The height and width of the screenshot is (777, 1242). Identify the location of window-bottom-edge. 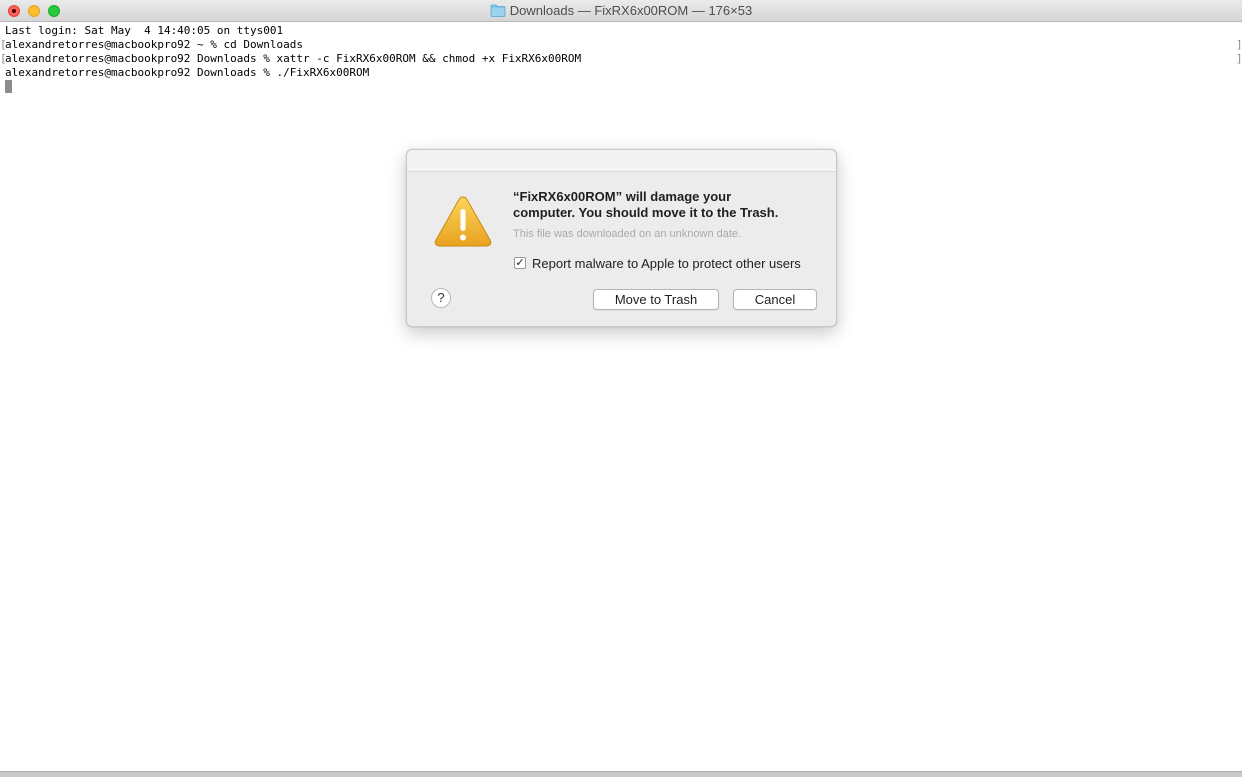
(621, 774).